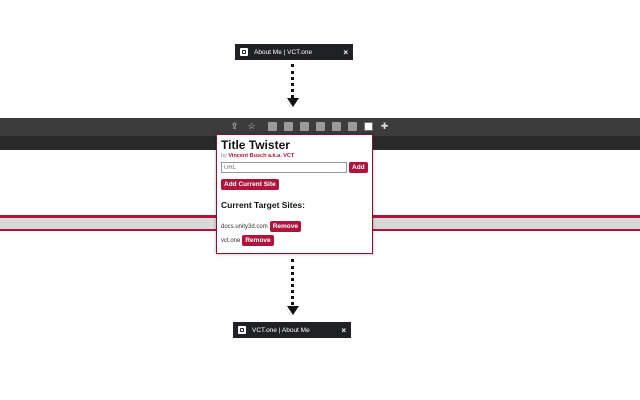  What do you see at coordinates (263, 205) in the screenshot?
I see `target-sites-heading: Current Target Sites:` at bounding box center [263, 205].